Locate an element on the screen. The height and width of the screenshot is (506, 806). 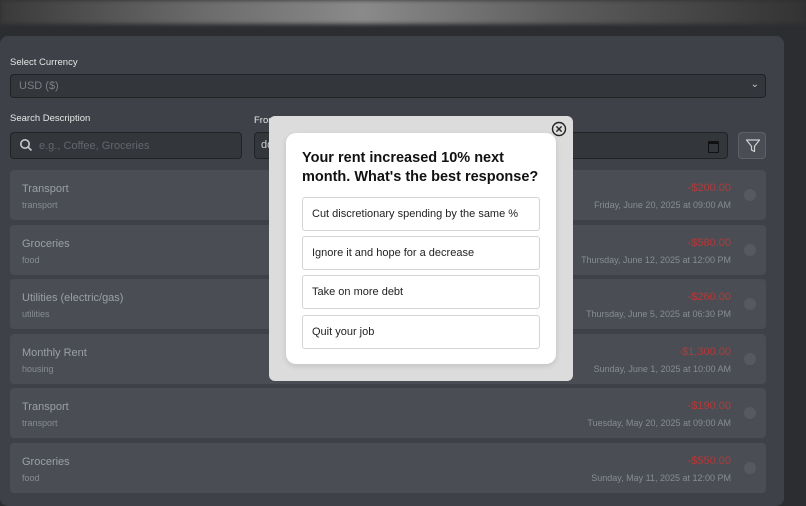
quiz-option-cut-spending: Cut discretionary spending by the same % is located at coordinates (421, 214).